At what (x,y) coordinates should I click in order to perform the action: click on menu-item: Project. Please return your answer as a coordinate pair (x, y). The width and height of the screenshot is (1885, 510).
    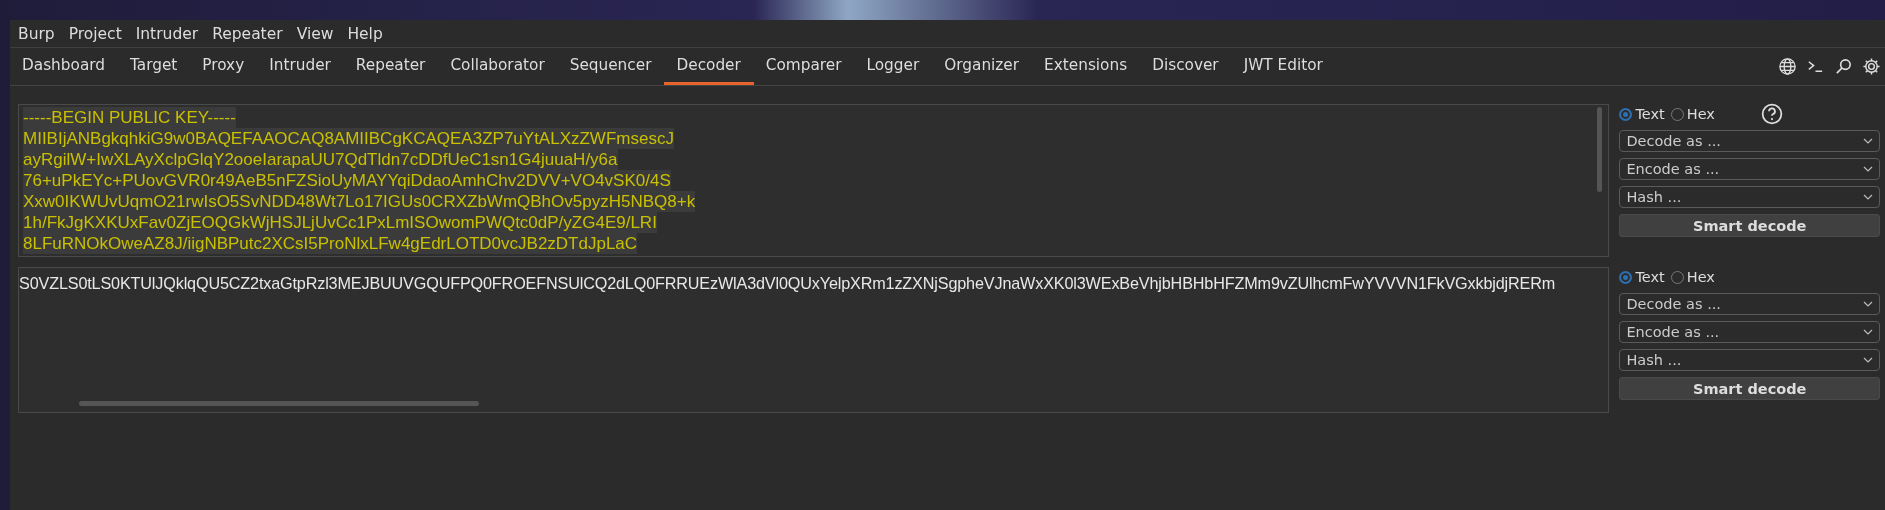
    Looking at the image, I should click on (98, 33).